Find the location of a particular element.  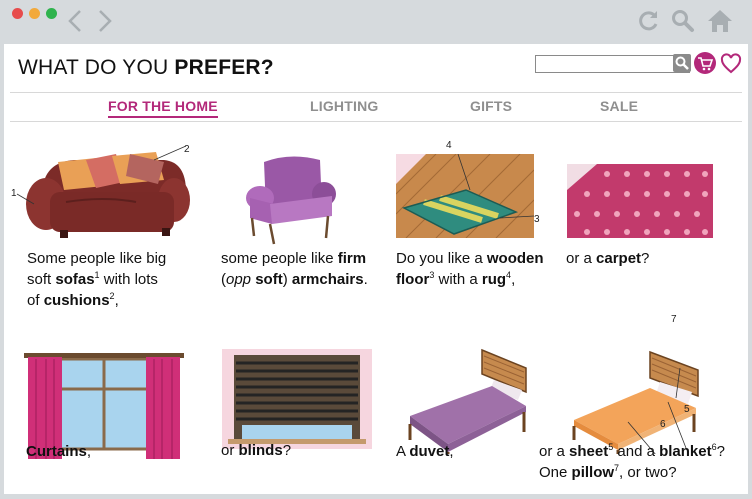

tab-gifts: GIFTS is located at coordinates (491, 106).